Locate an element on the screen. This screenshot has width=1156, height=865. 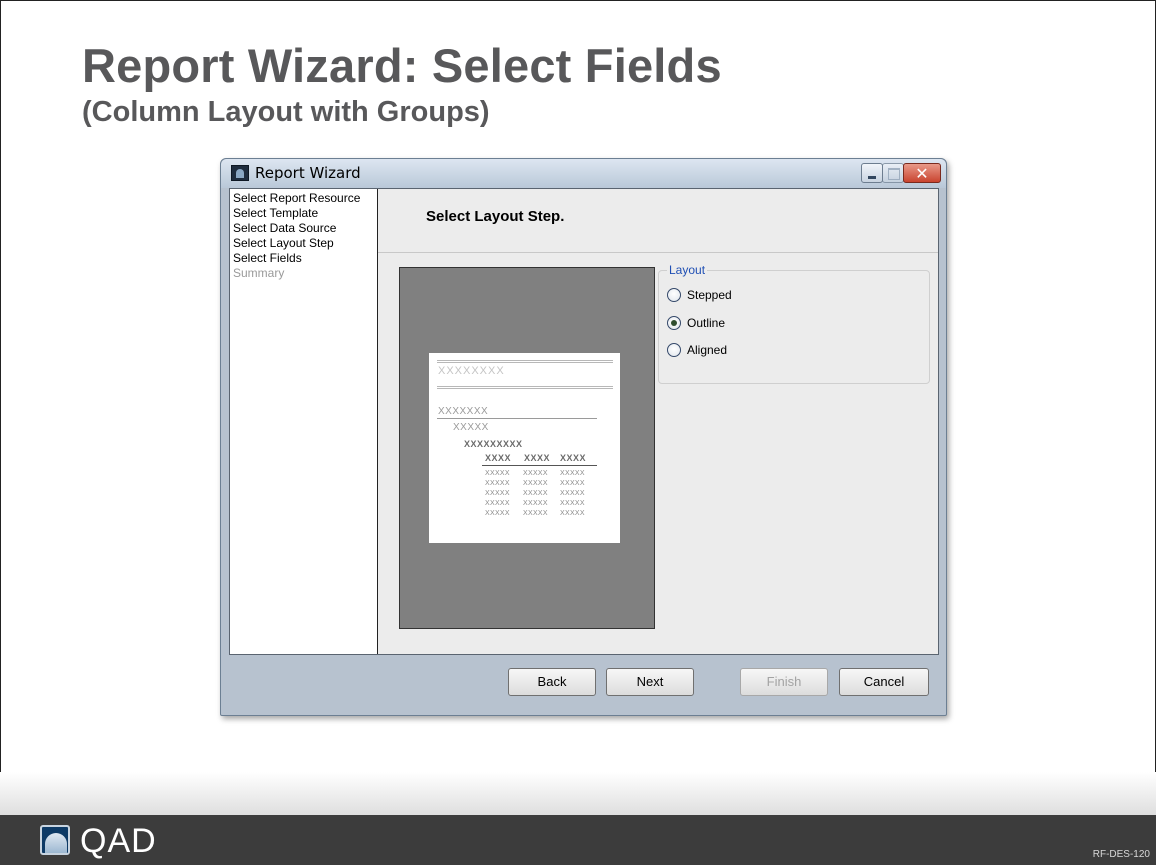
next-button: Next is located at coordinates (650, 682).